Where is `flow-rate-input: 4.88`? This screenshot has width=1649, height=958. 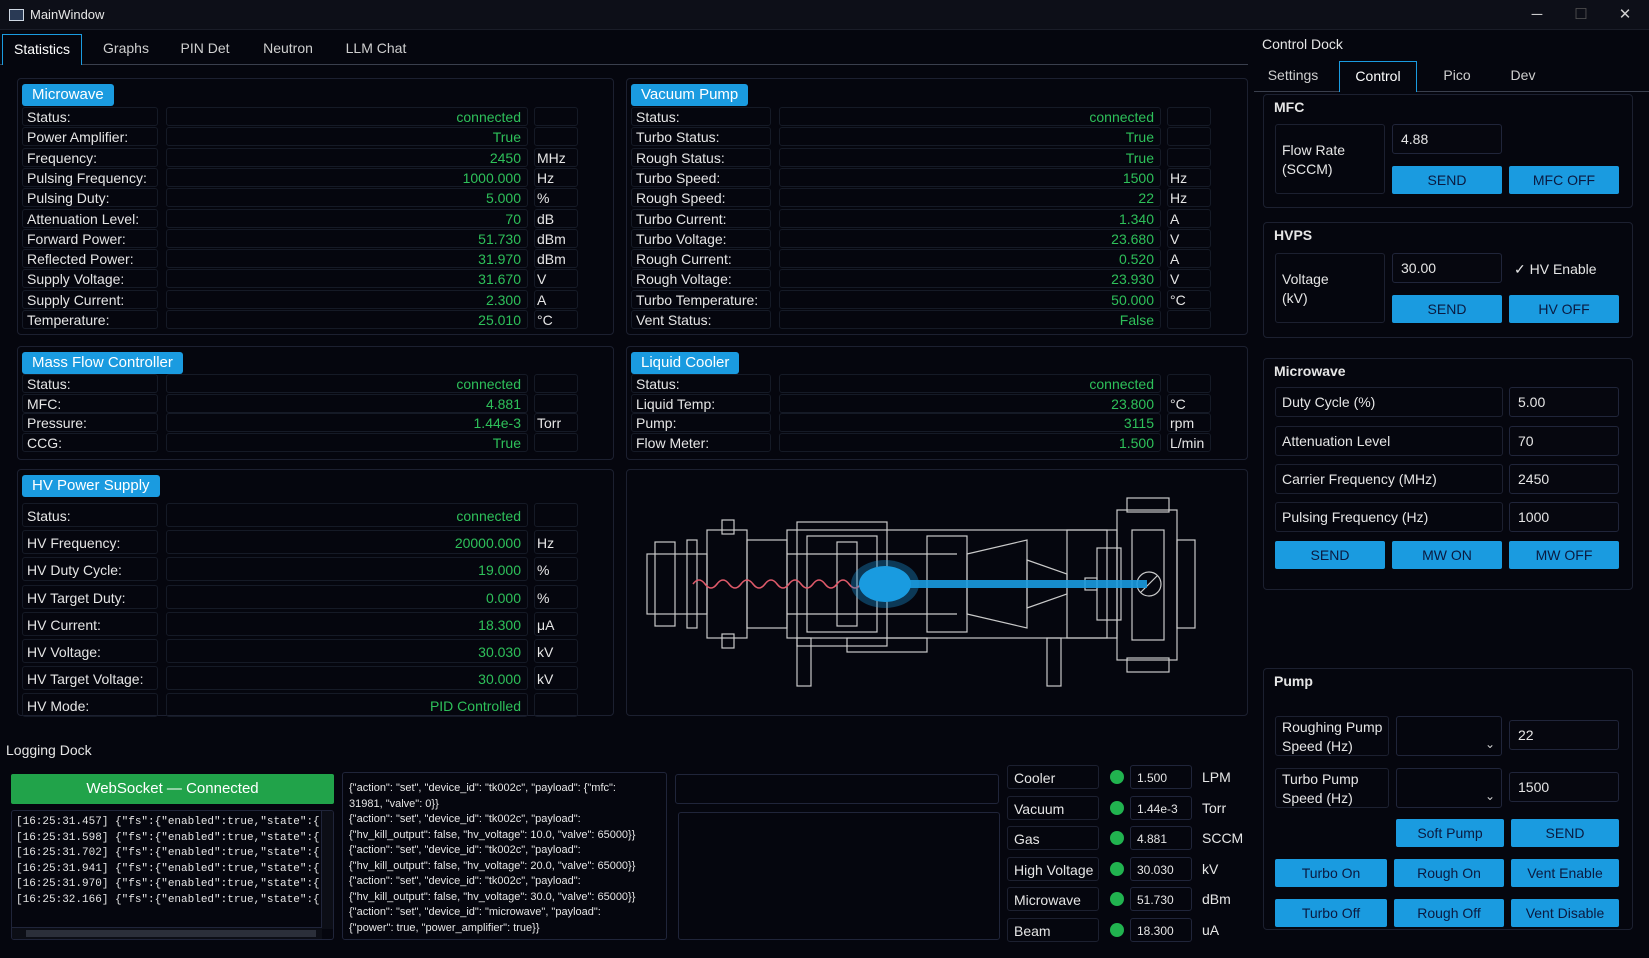 flow-rate-input: 4.88 is located at coordinates (1447, 139).